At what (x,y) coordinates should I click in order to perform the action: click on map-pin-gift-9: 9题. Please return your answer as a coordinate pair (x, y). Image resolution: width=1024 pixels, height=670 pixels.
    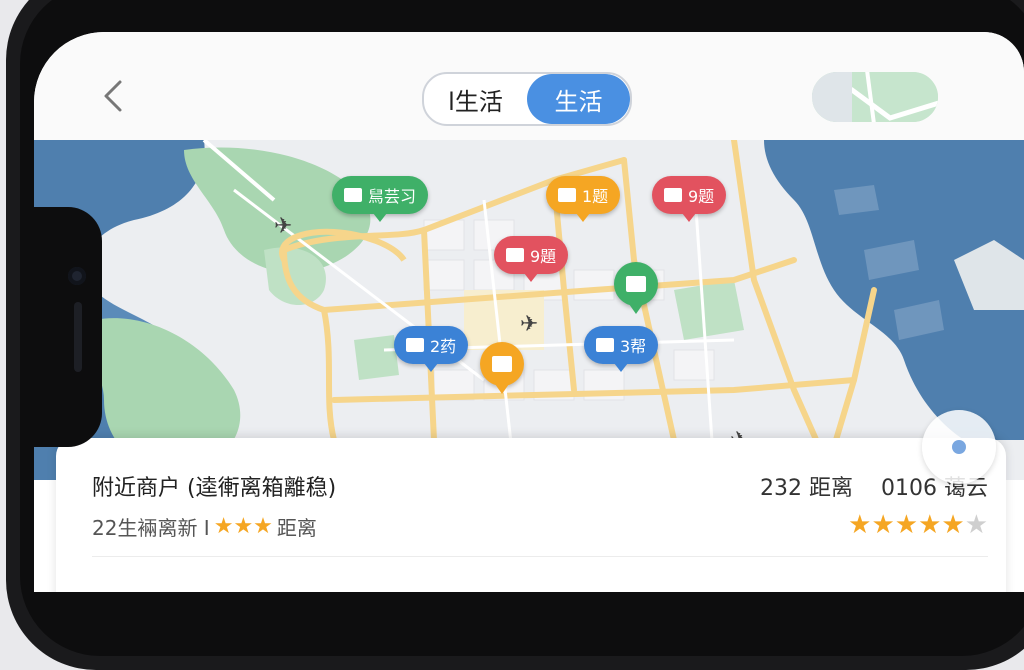
    Looking at the image, I should click on (689, 199).